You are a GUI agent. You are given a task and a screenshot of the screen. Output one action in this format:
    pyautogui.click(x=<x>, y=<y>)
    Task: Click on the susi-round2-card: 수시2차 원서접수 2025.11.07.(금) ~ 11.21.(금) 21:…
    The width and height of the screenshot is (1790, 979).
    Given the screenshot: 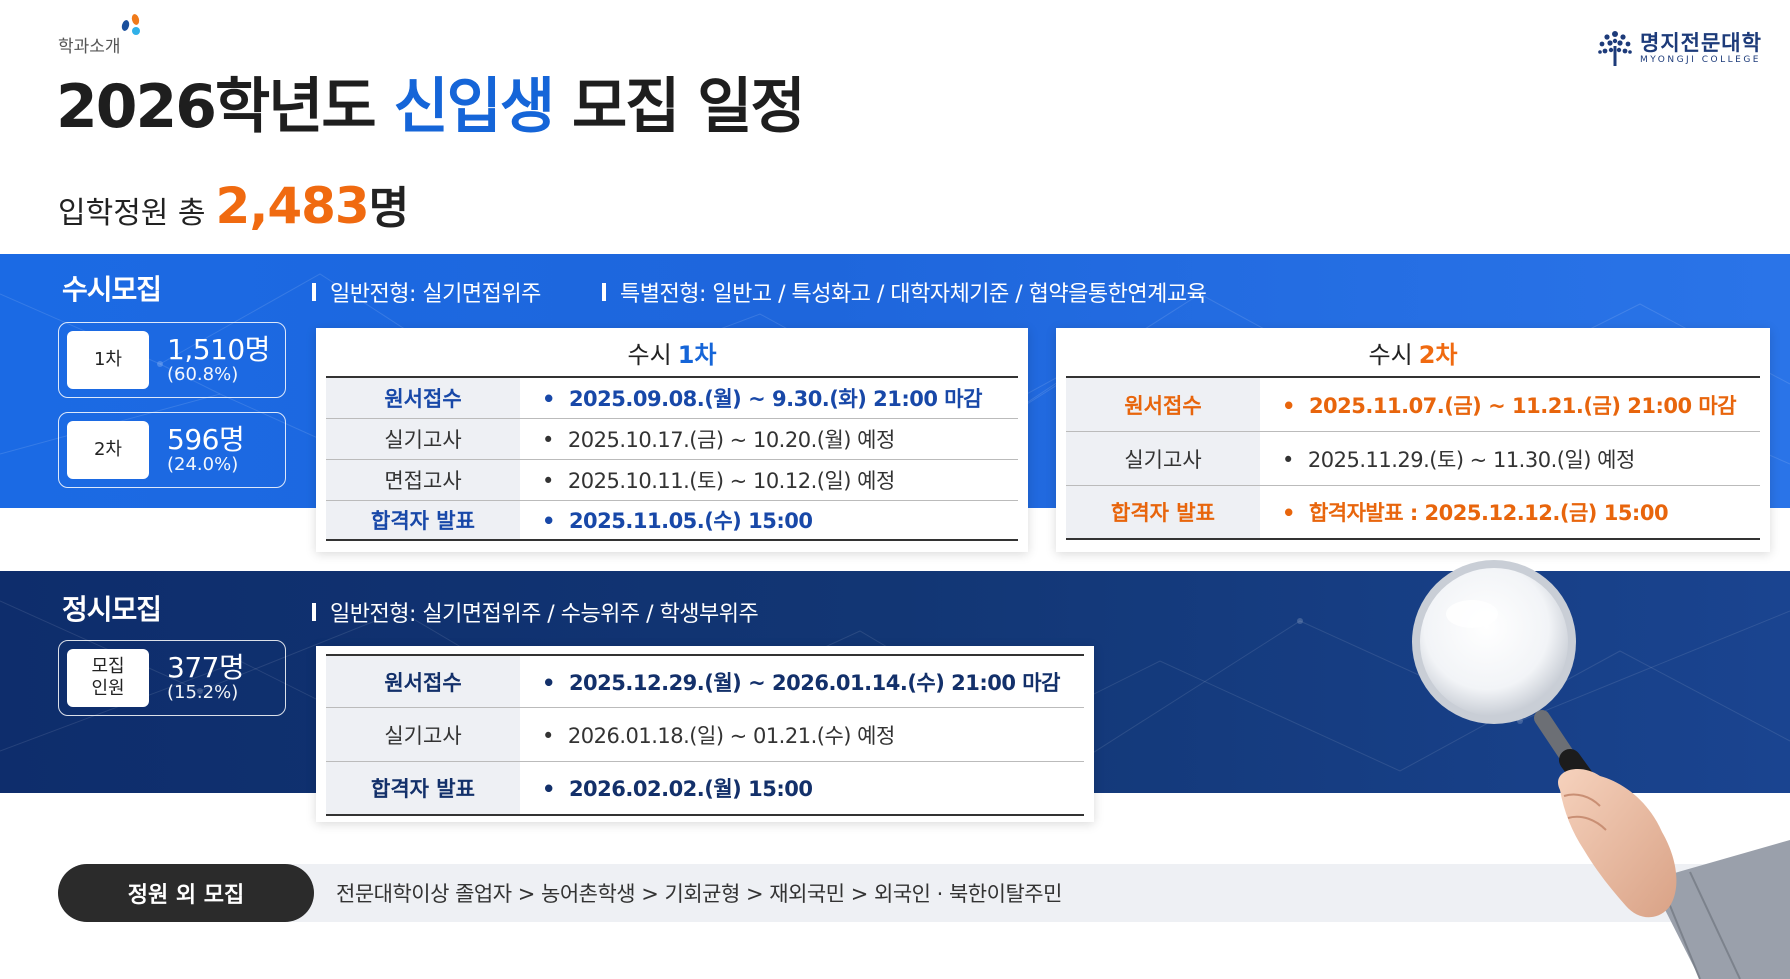 What is the action you would take?
    pyautogui.click(x=1413, y=440)
    